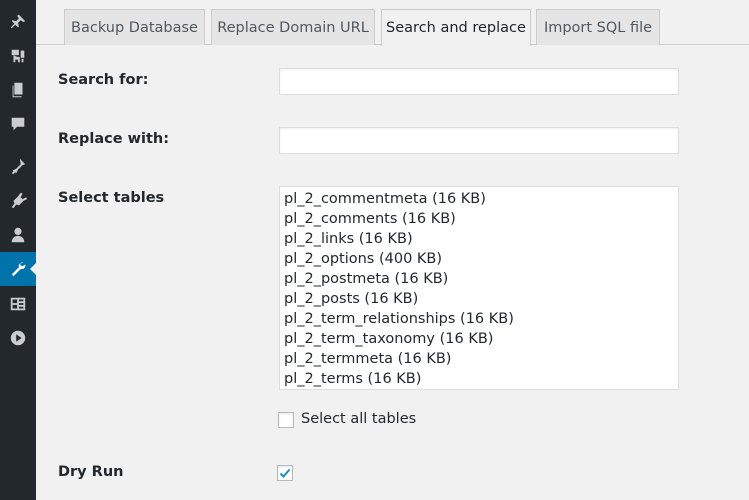  What do you see at coordinates (18, 235) in the screenshot?
I see `users-icon` at bounding box center [18, 235].